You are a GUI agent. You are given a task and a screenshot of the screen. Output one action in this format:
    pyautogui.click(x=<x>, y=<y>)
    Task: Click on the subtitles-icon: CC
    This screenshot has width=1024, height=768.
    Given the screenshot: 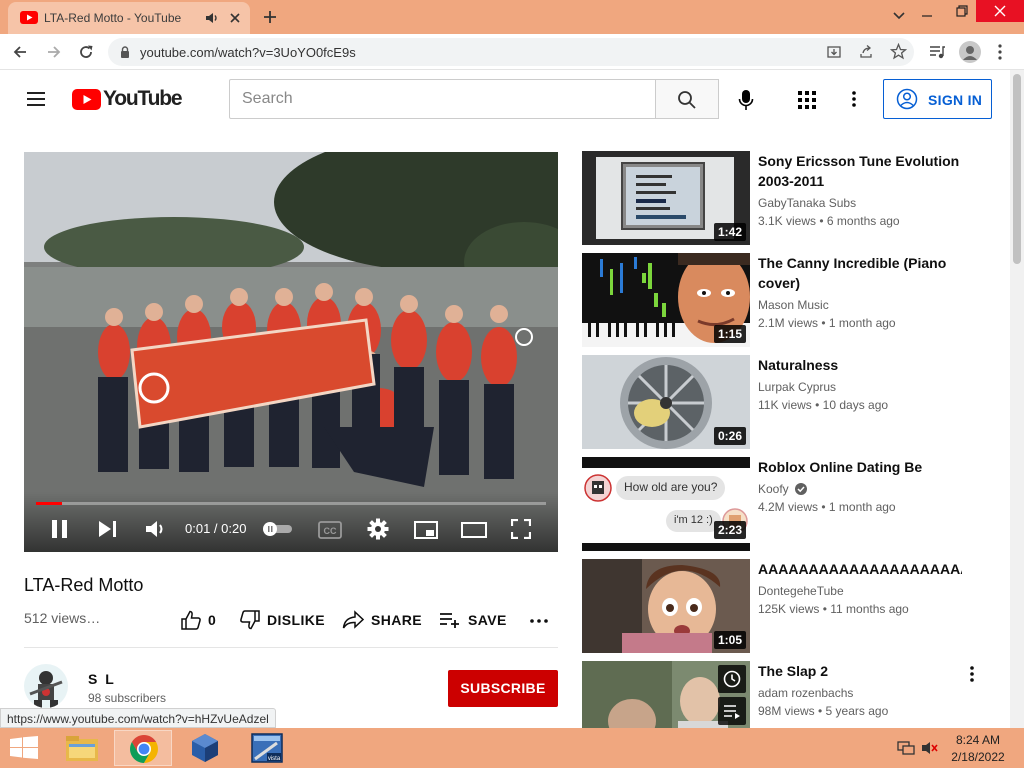 What is the action you would take?
    pyautogui.click(x=330, y=530)
    